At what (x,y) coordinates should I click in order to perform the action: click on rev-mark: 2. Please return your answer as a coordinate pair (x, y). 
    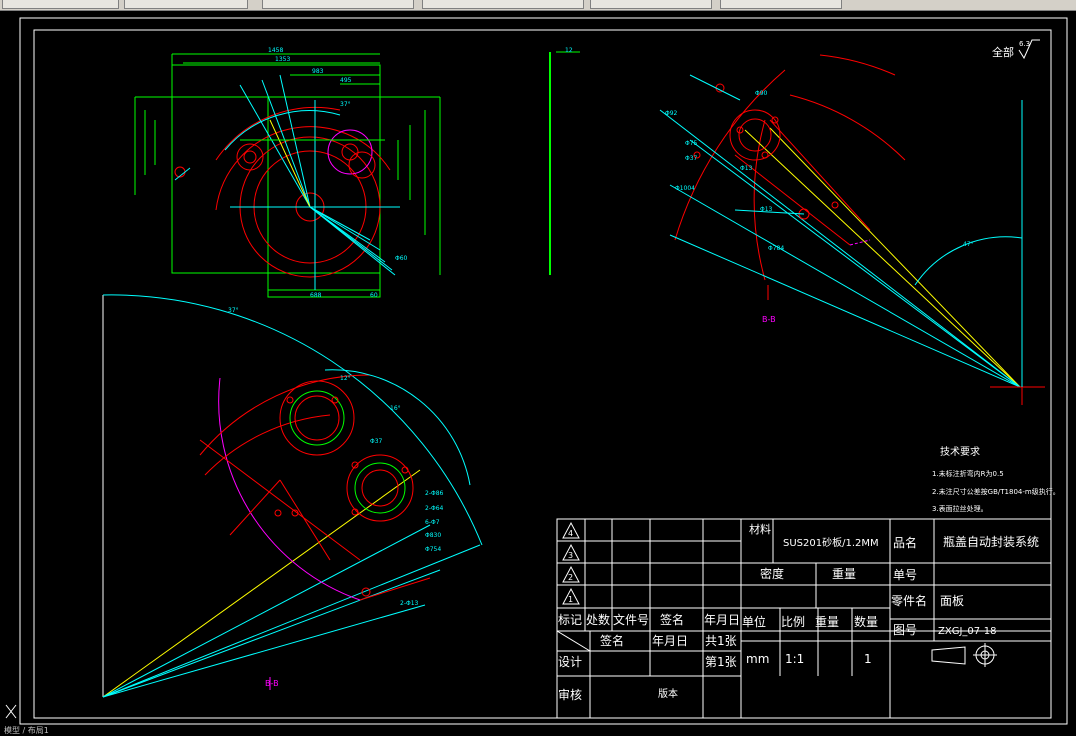
    Looking at the image, I should click on (570, 577).